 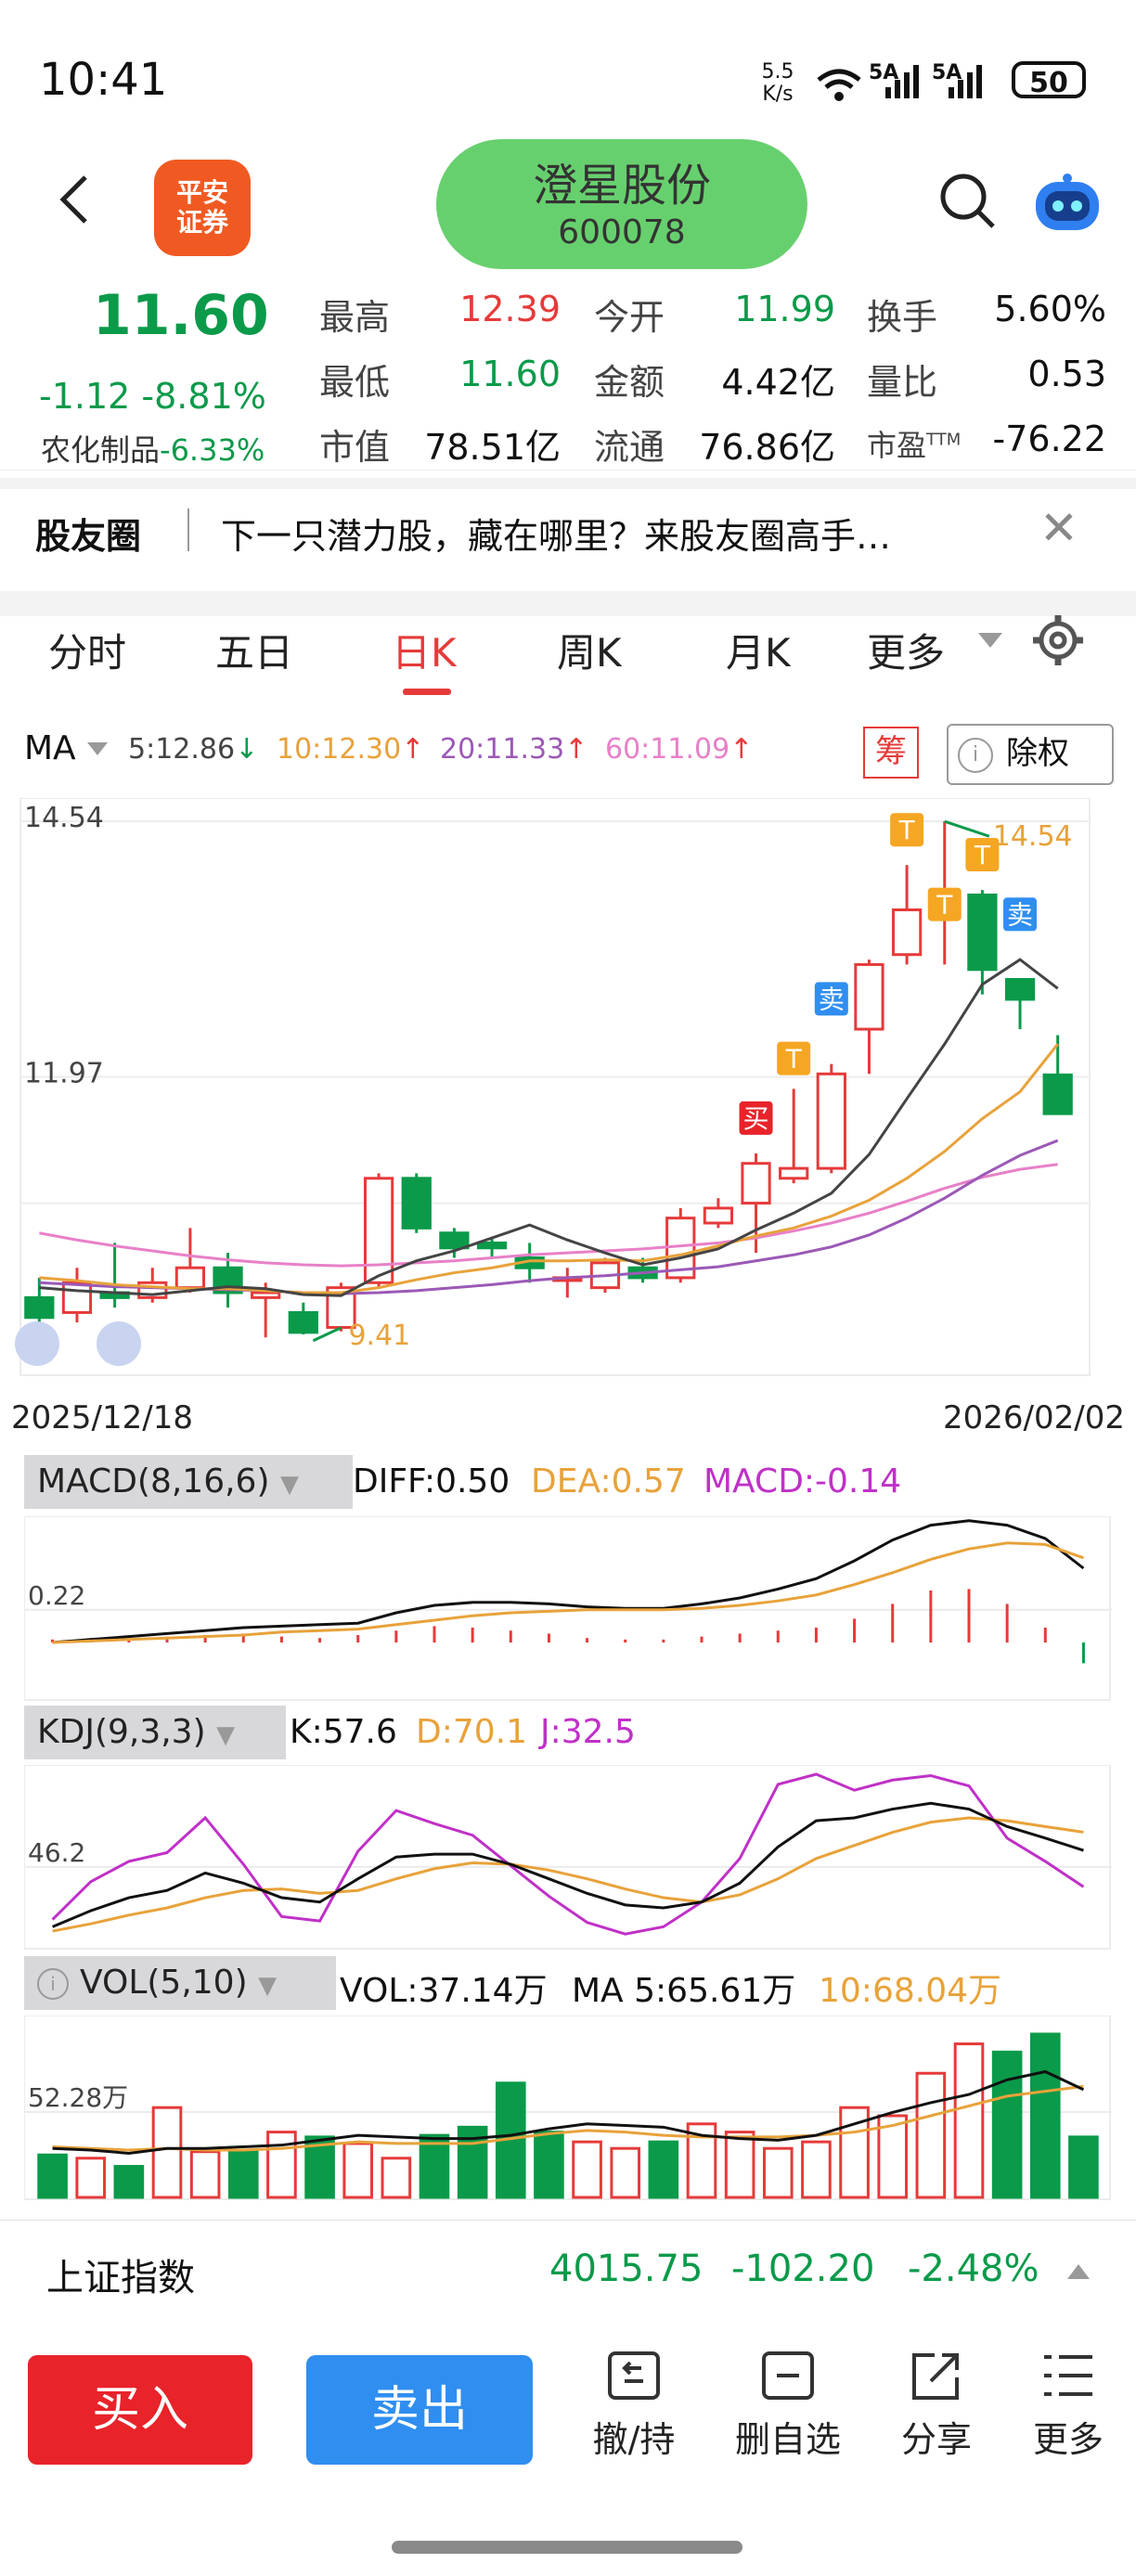 I want to click on high-value: 12.39, so click(x=510, y=309).